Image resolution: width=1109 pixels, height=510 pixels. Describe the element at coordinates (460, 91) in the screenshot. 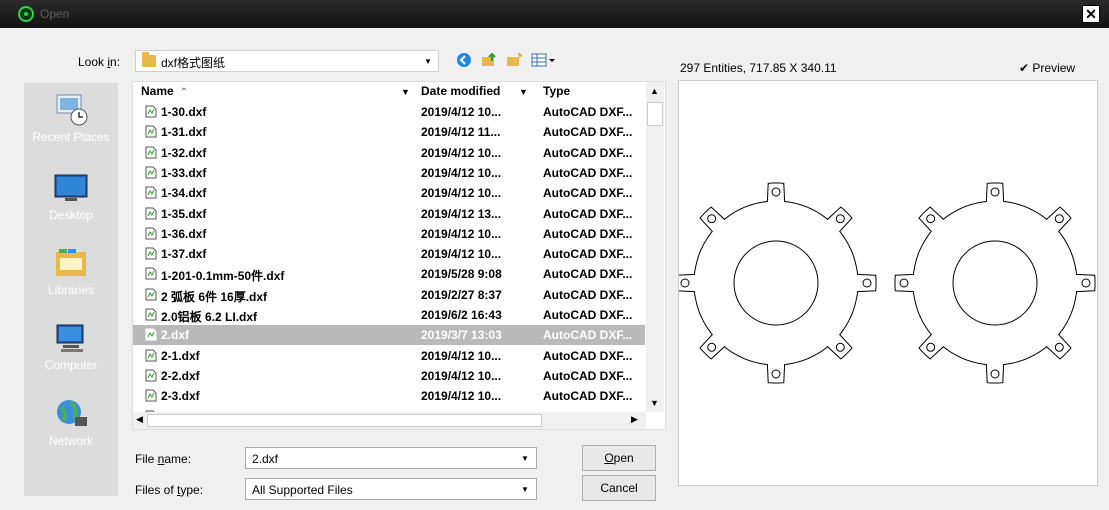

I see `column-header-date: Date modified` at that location.